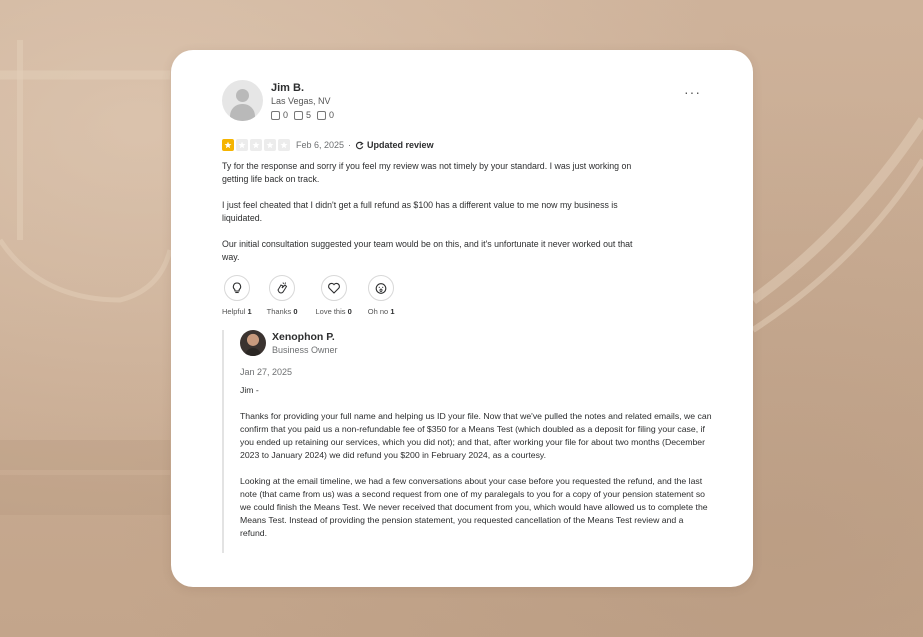 The height and width of the screenshot is (637, 923). What do you see at coordinates (305, 349) in the screenshot?
I see `owner-role: Business Owner` at bounding box center [305, 349].